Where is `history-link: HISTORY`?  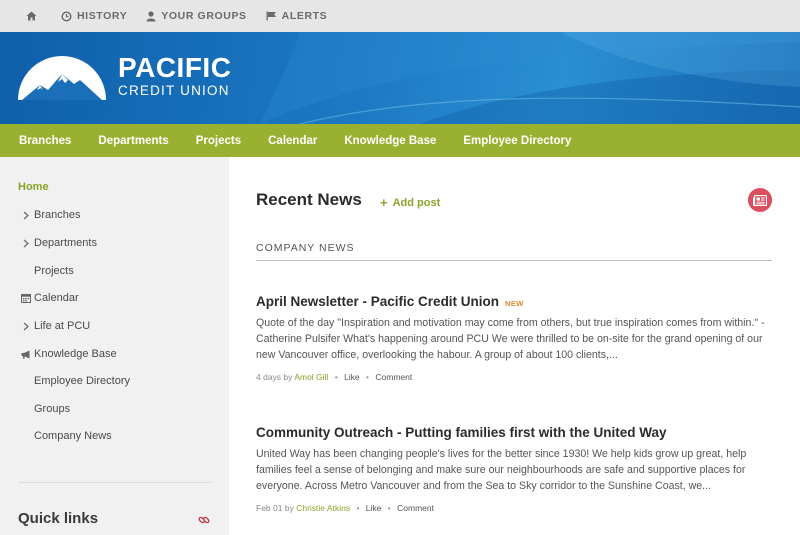 history-link: HISTORY is located at coordinates (94, 16).